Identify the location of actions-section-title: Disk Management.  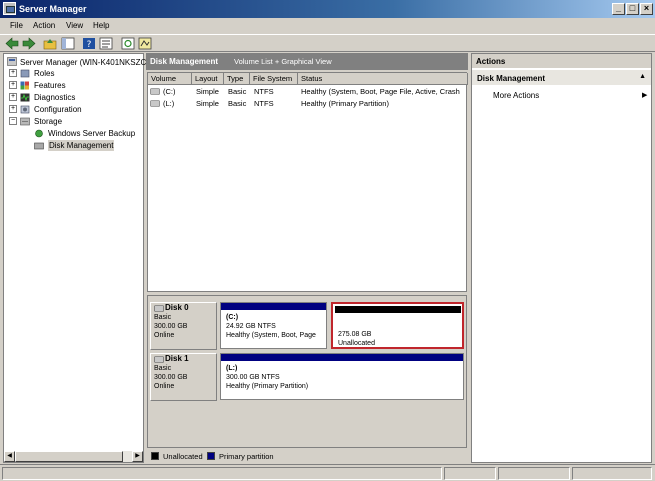
(511, 78).